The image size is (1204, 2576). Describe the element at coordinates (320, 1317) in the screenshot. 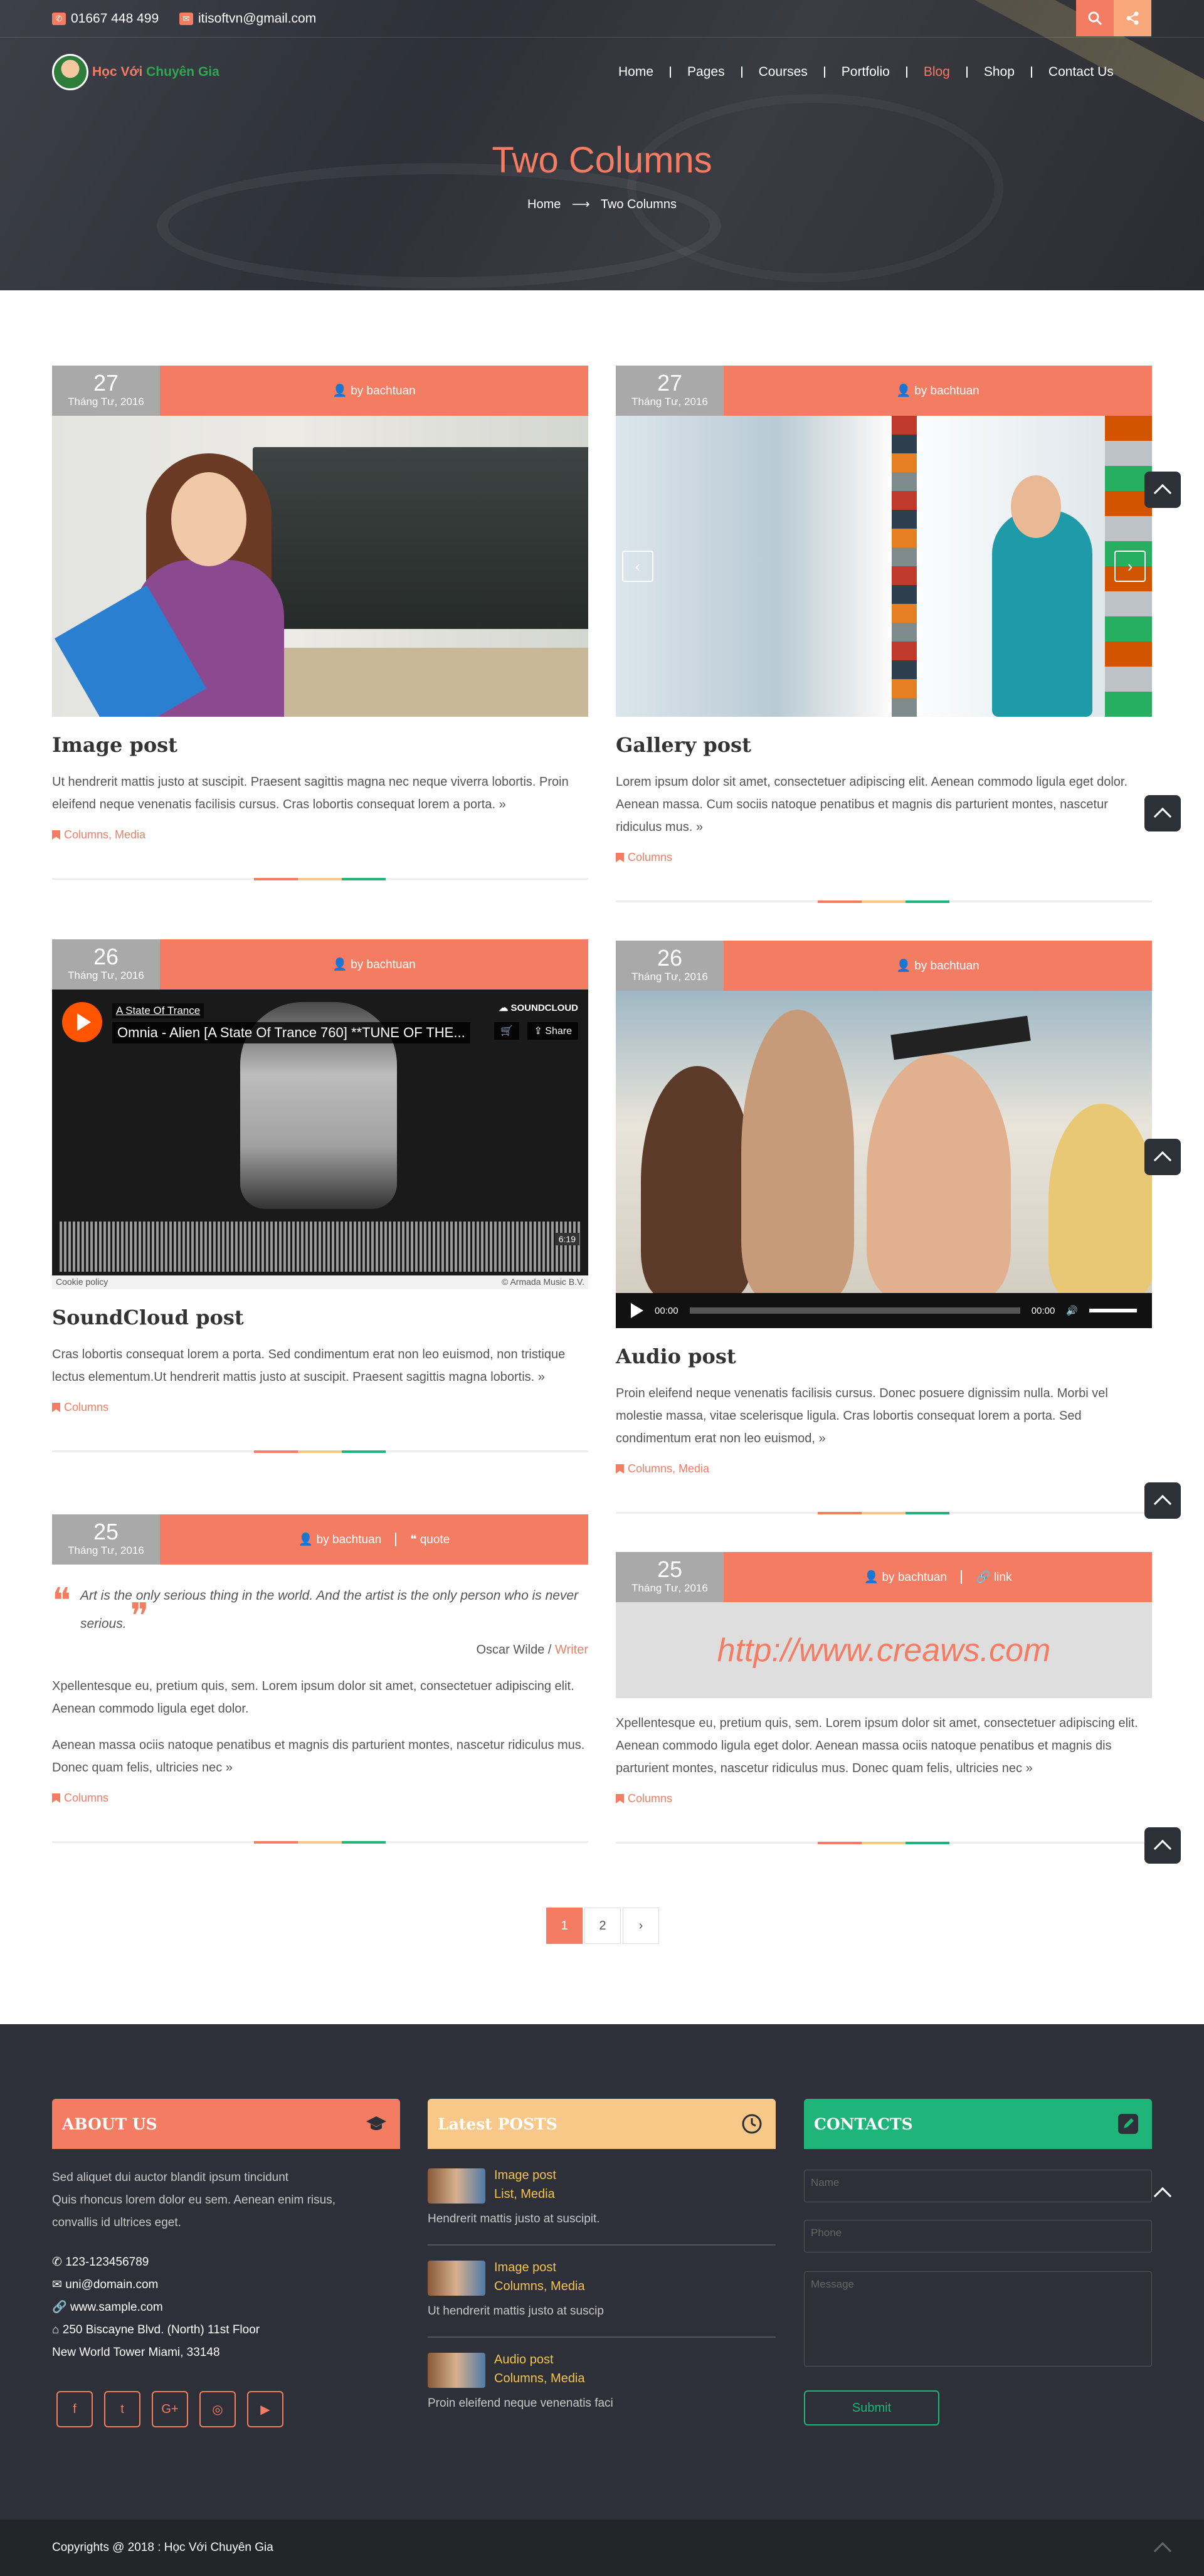

I see `post-title: SoundCloud post` at that location.